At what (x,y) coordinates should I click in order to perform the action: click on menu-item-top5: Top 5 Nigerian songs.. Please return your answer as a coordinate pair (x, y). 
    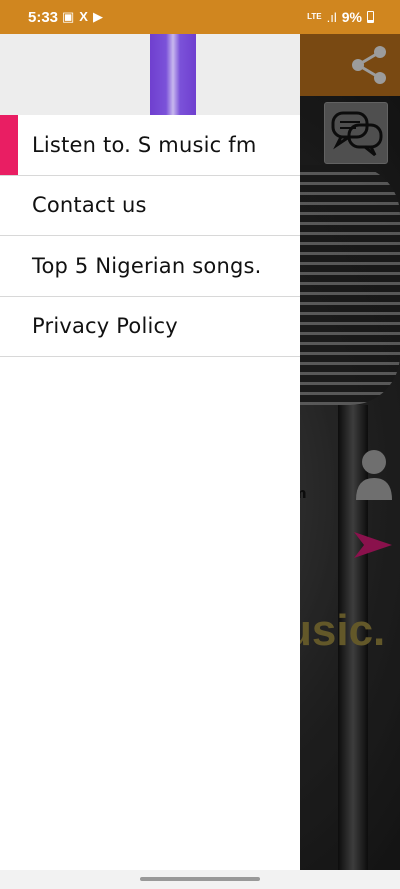
    Looking at the image, I should click on (150, 266).